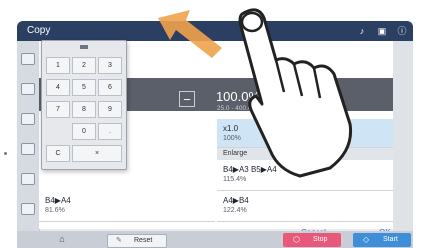 Image resolution: width=429 pixels, height=248 pixels. What do you see at coordinates (84, 65) in the screenshot?
I see `key-2: 2` at bounding box center [84, 65].